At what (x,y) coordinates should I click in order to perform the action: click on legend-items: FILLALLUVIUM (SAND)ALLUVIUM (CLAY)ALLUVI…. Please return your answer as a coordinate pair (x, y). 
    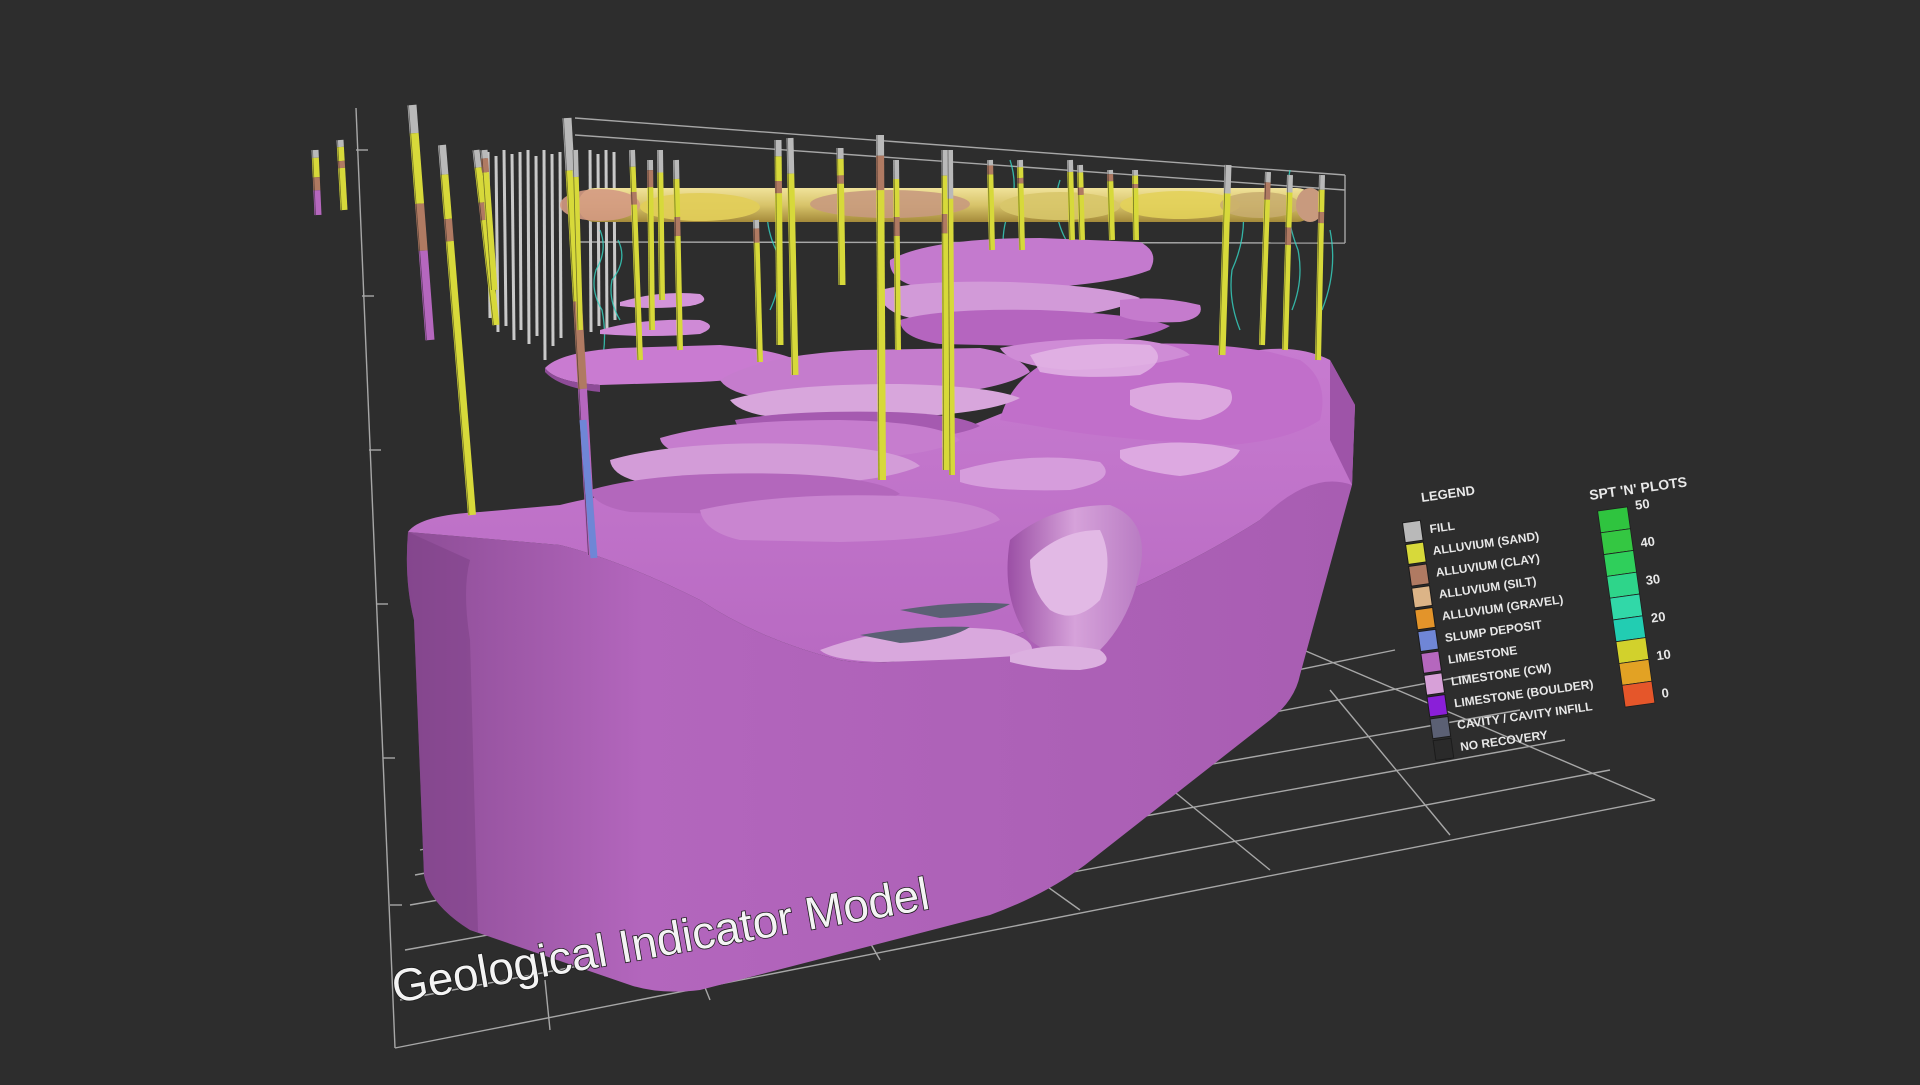
    Looking at the image, I should click on (1502, 630).